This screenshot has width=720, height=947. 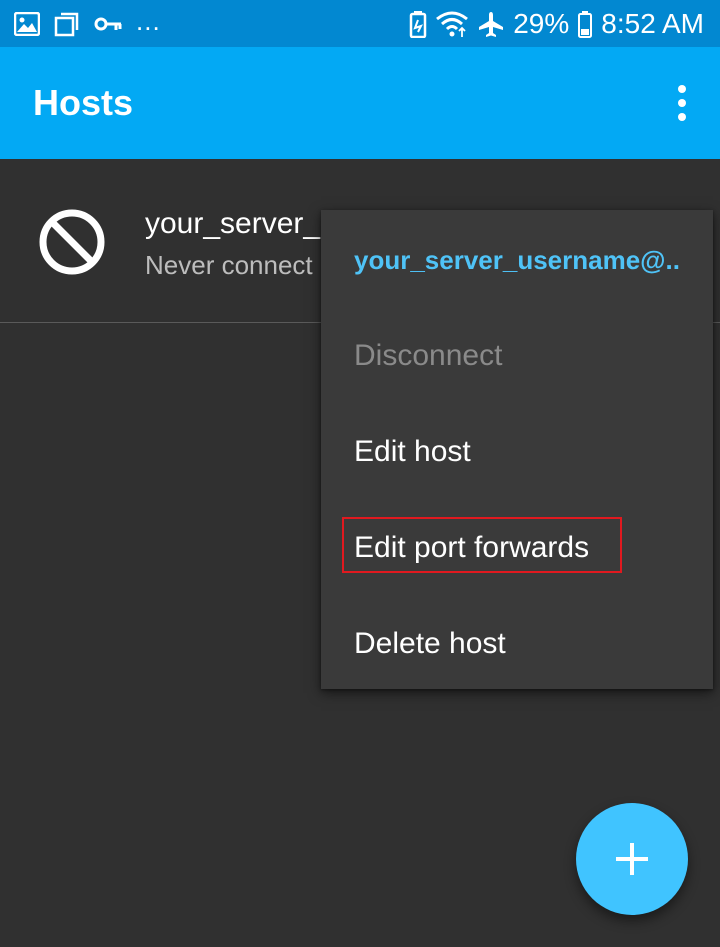 I want to click on overflow-menu-icon, so click(x=682, y=103).